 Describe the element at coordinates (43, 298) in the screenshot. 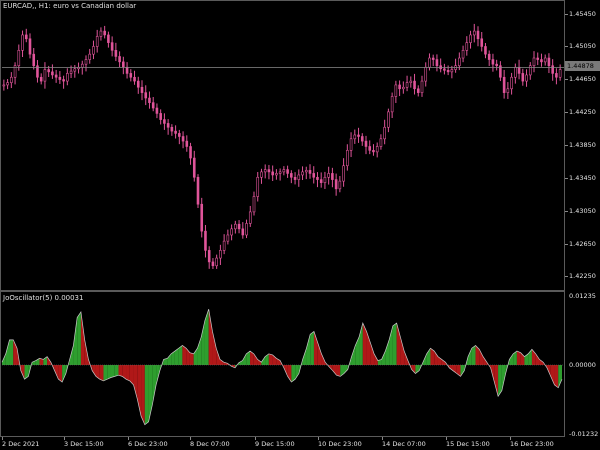

I see `indicator-header: JoOscillator(5) 0.00031` at that location.